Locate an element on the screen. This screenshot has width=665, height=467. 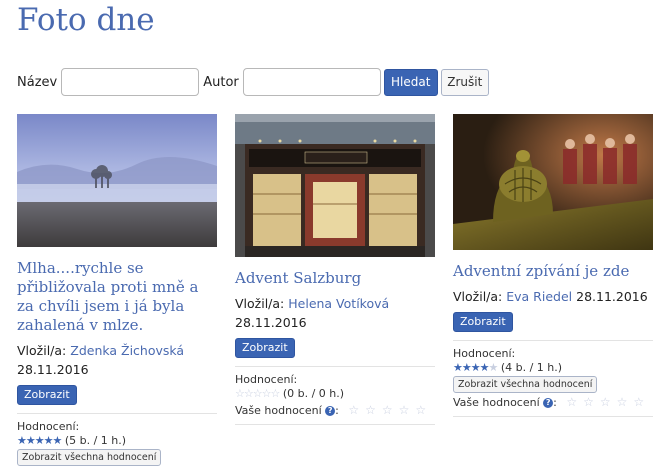
photo-meta: Vložil/a: Helena Votíková 28.11.2016 is located at coordinates (335, 313).